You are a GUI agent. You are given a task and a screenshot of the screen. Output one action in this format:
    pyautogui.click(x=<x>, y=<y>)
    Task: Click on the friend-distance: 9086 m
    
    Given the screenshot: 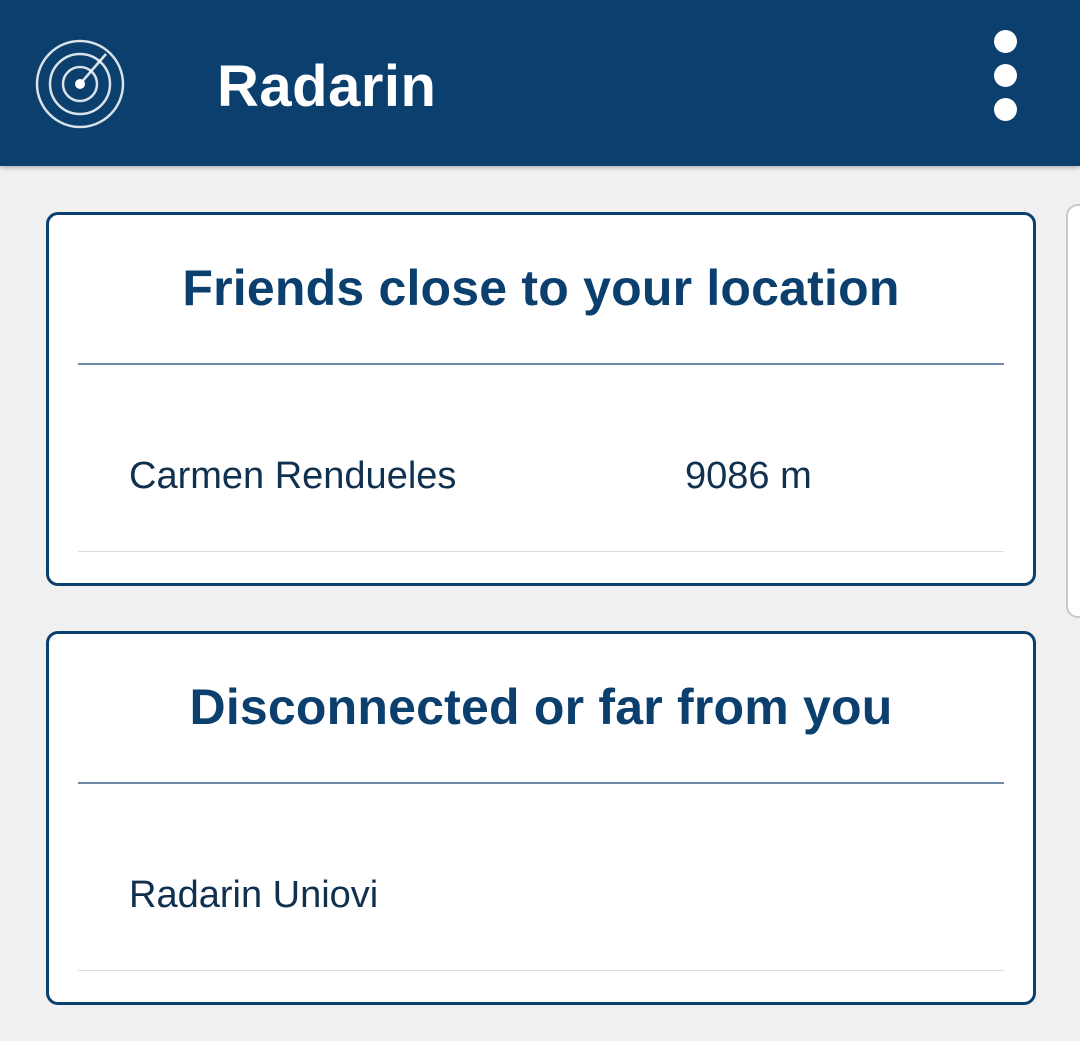 What is the action you would take?
    pyautogui.click(x=748, y=476)
    